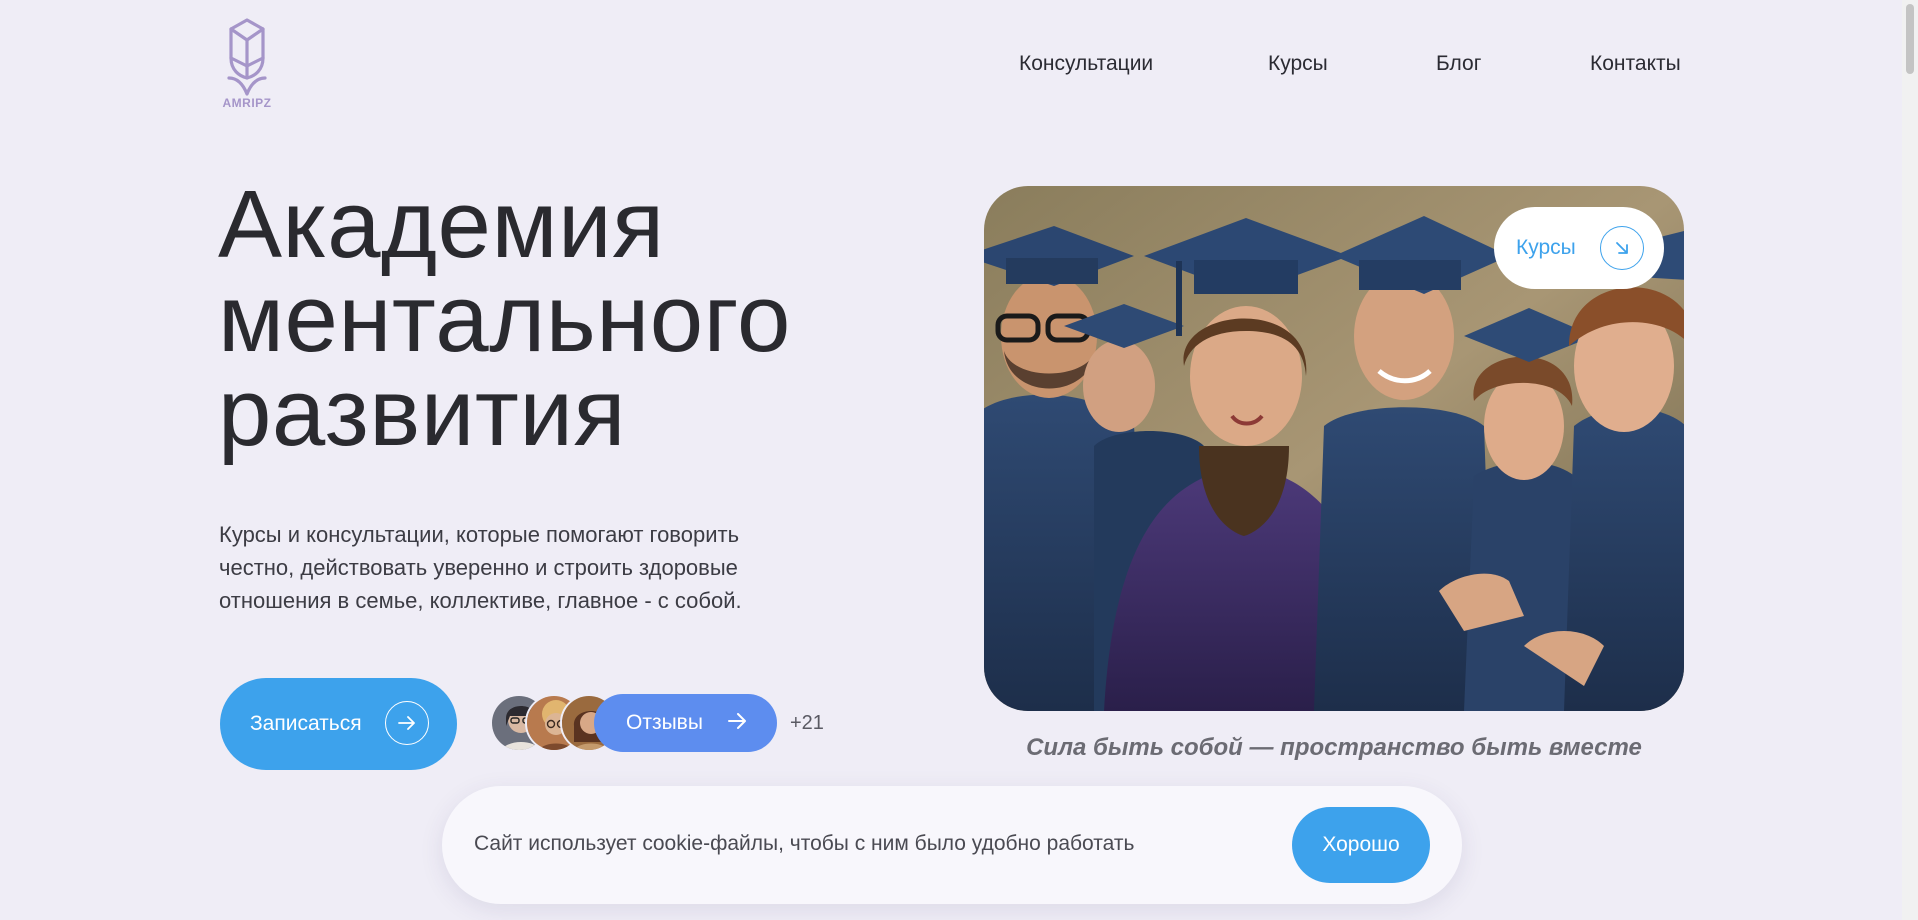 Image resolution: width=1918 pixels, height=920 pixels. Describe the element at coordinates (1458, 64) in the screenshot. I see `nav-item-blog: Блог` at that location.